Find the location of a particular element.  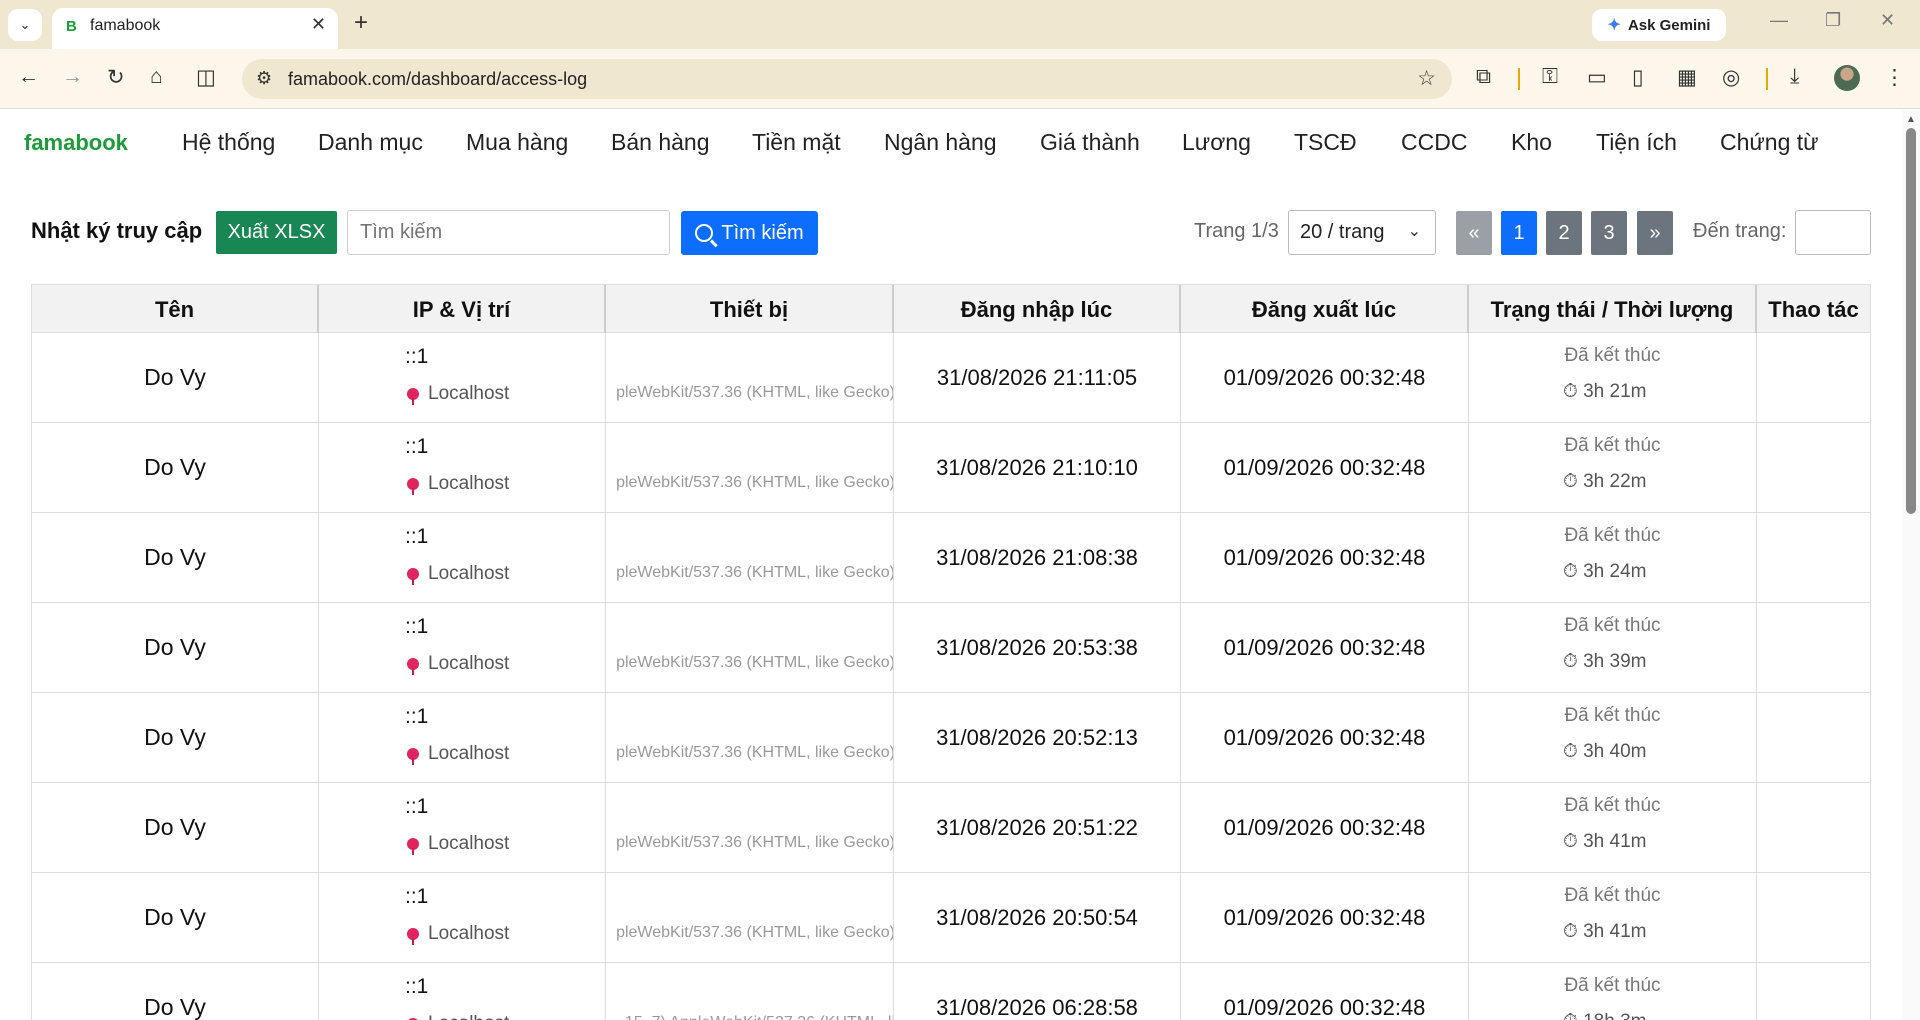

address-bar: ⚙ famabook.com/dashboard/access-log ☆ is located at coordinates (847, 79).